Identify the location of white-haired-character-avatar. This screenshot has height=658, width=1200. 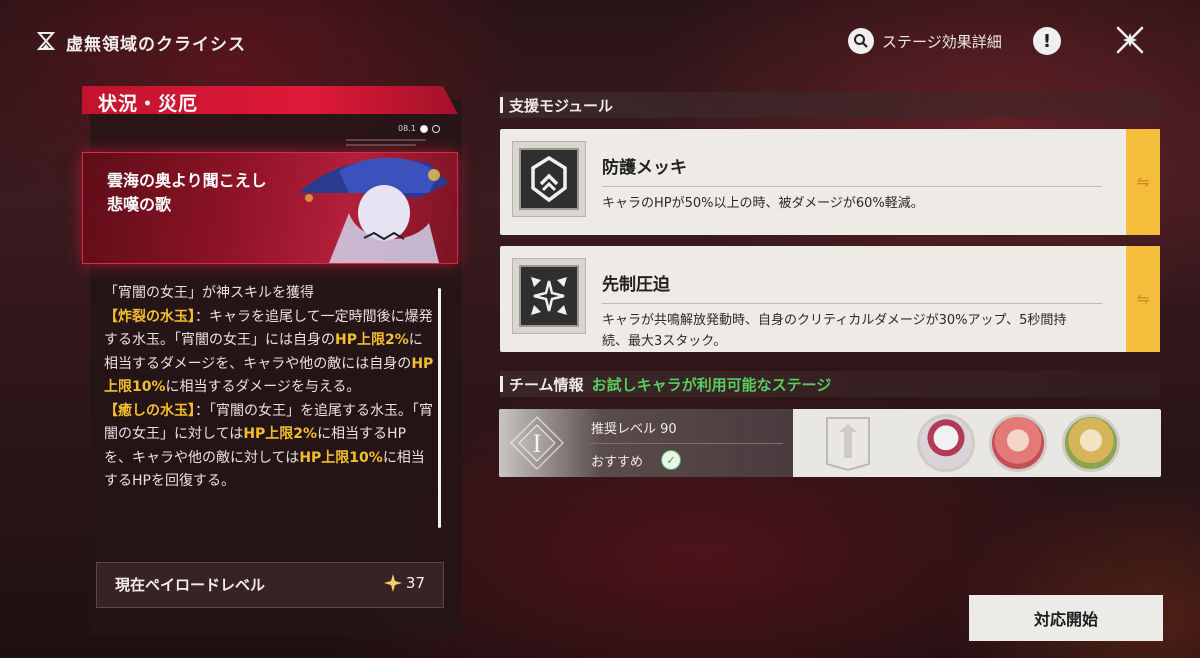
(946, 443).